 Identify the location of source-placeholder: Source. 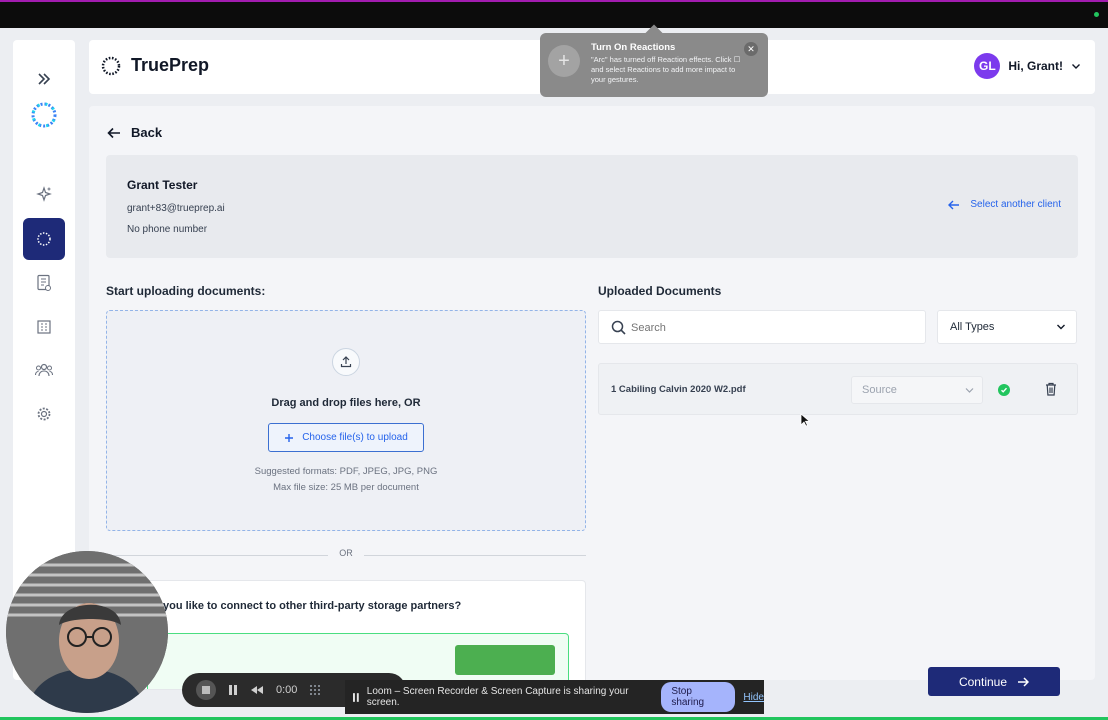
(879, 390).